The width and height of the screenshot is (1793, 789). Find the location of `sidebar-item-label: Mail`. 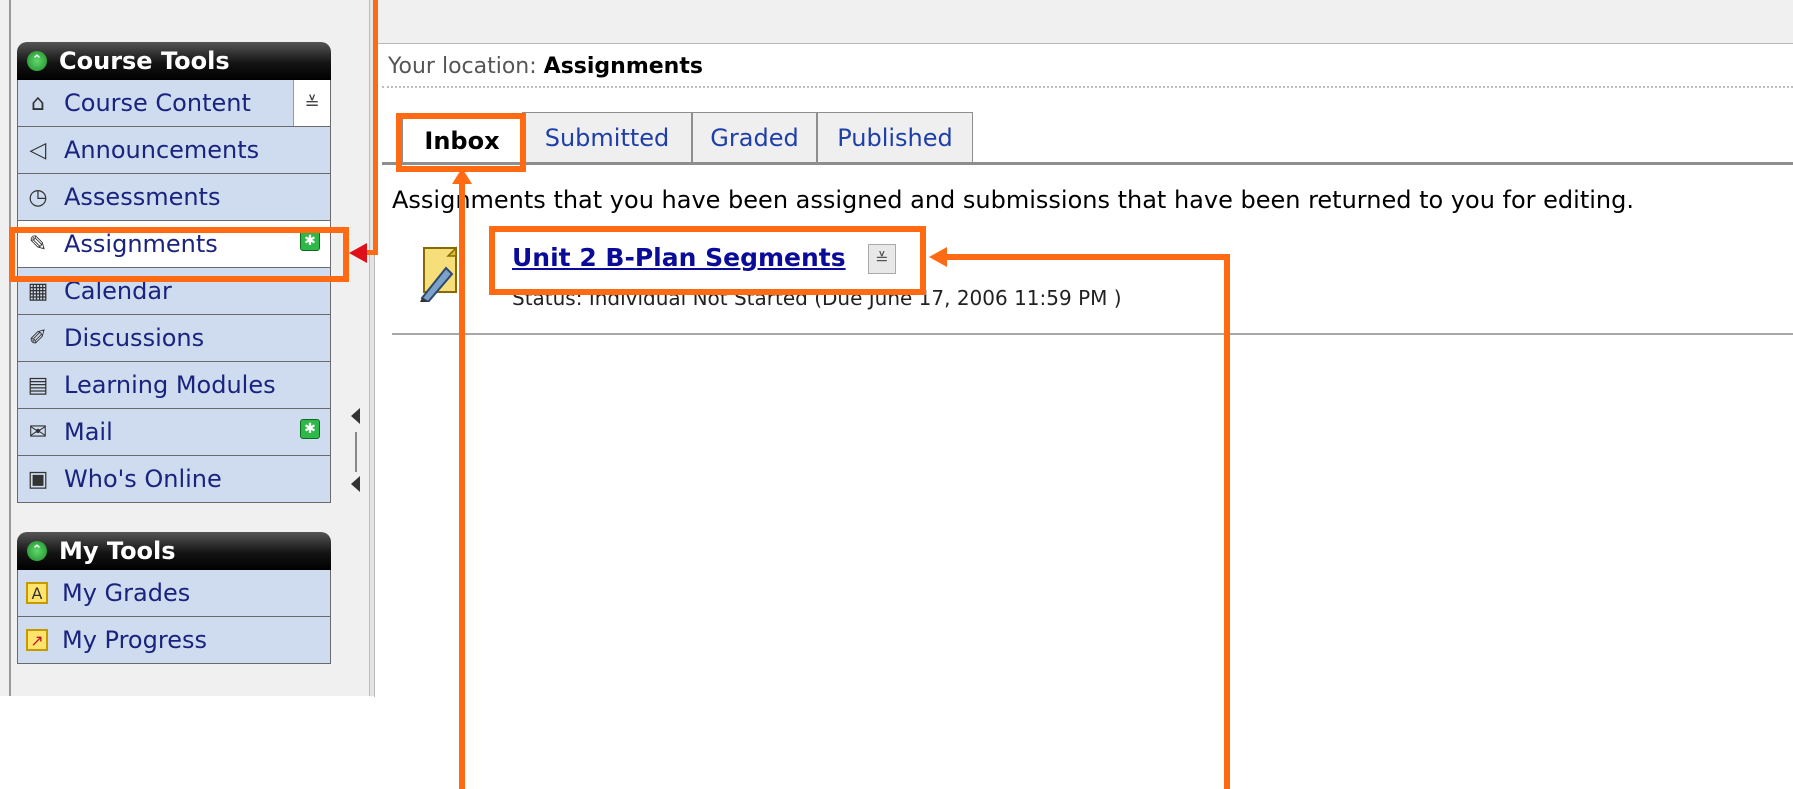

sidebar-item-label: Mail is located at coordinates (88, 432).